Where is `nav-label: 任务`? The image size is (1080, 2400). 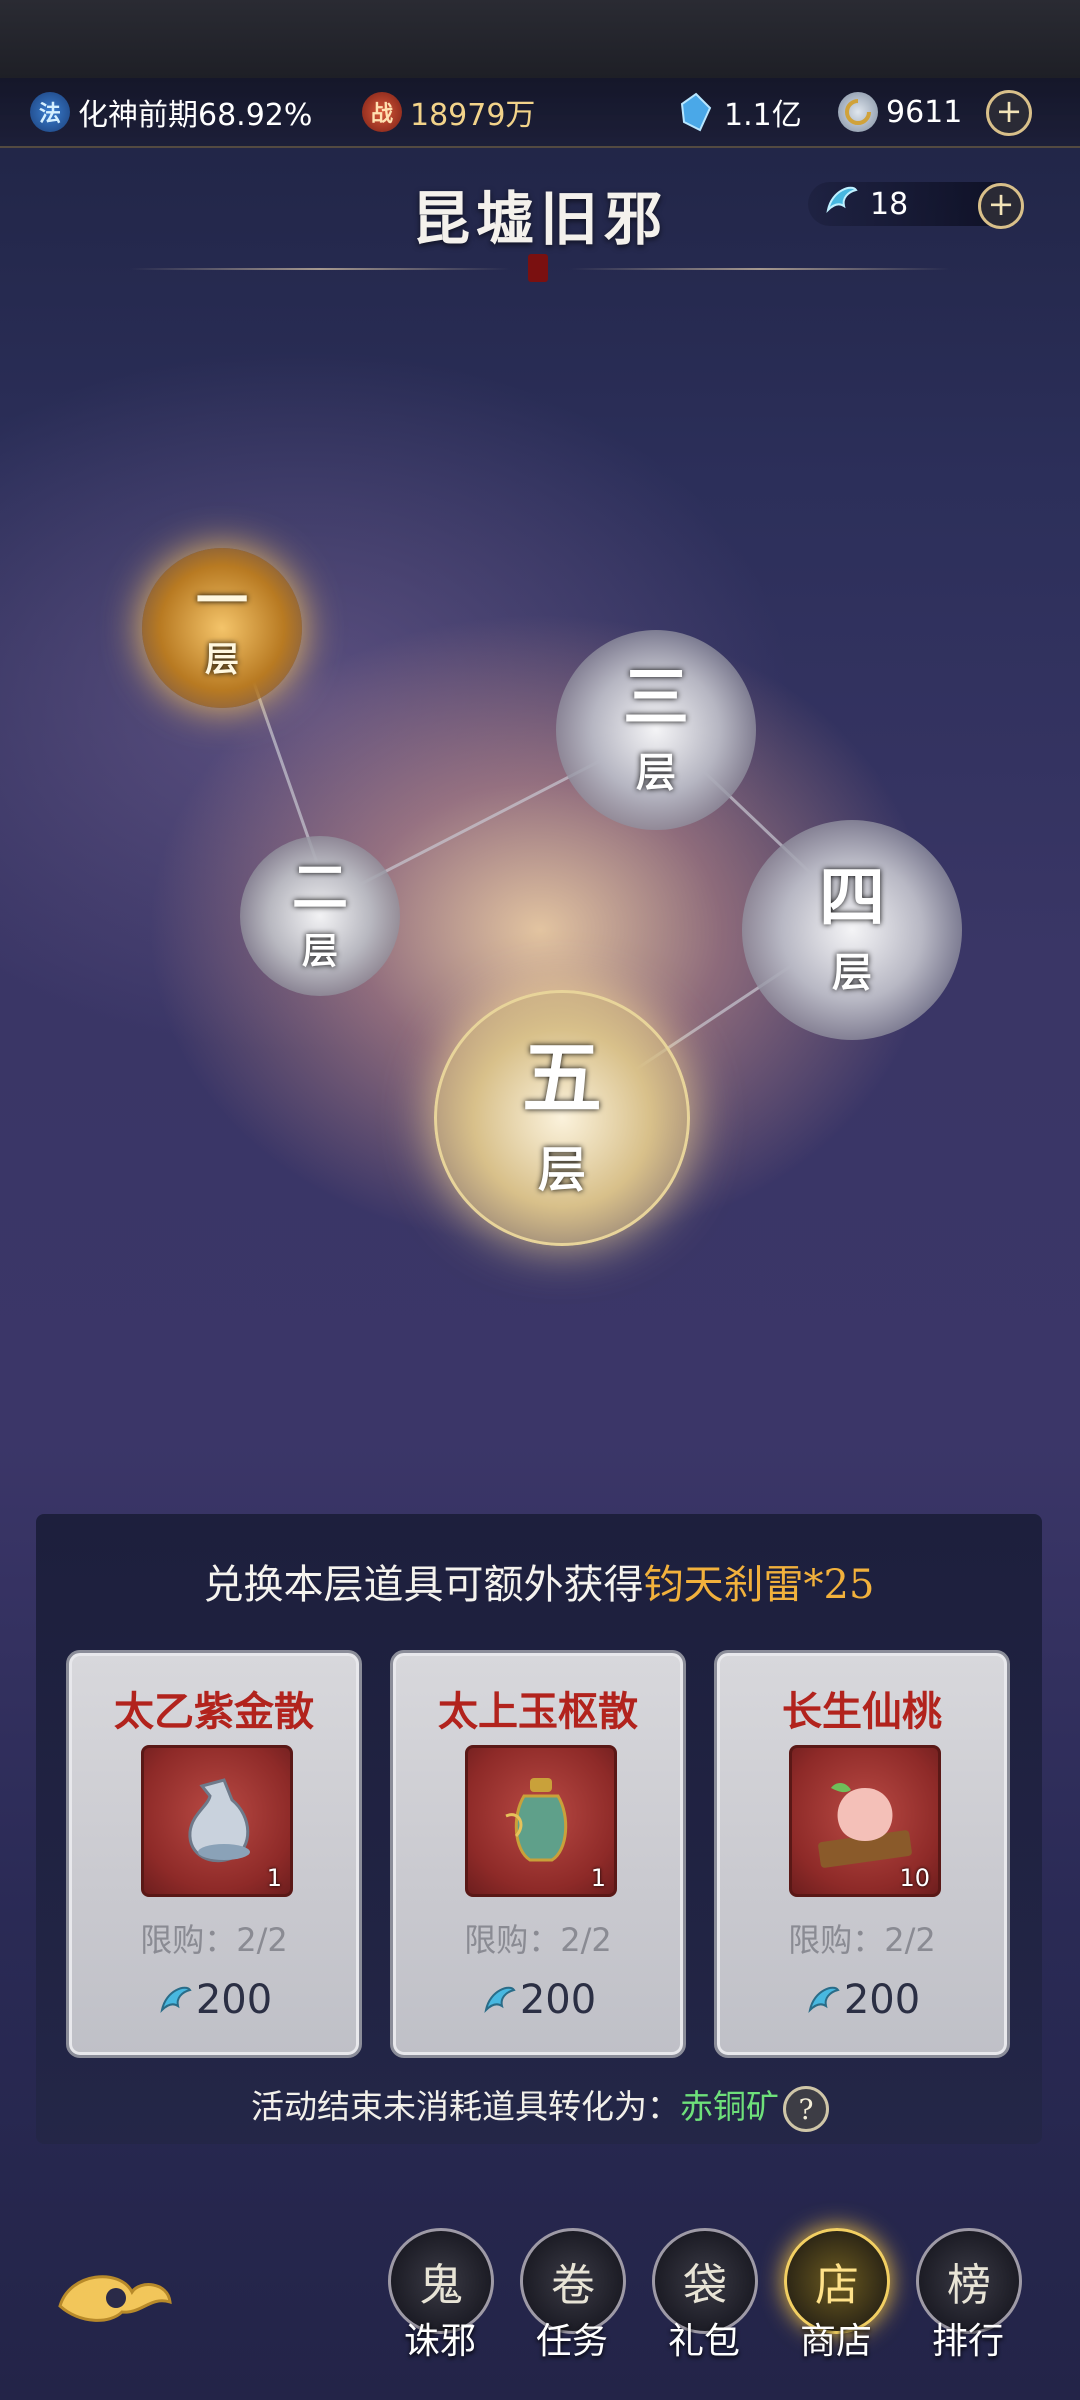
nav-label: 任务 is located at coordinates (571, 2341).